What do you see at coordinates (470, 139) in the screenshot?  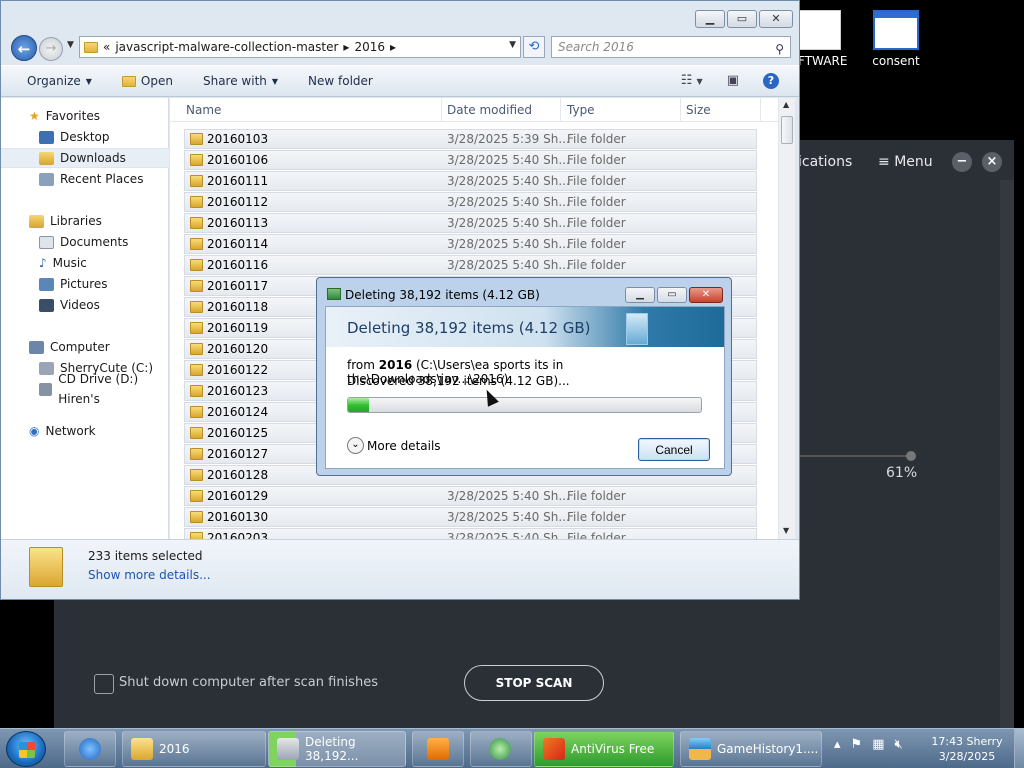 I see `table-row: 20160103 3/28/2025 5:39 Sh... File folder` at bounding box center [470, 139].